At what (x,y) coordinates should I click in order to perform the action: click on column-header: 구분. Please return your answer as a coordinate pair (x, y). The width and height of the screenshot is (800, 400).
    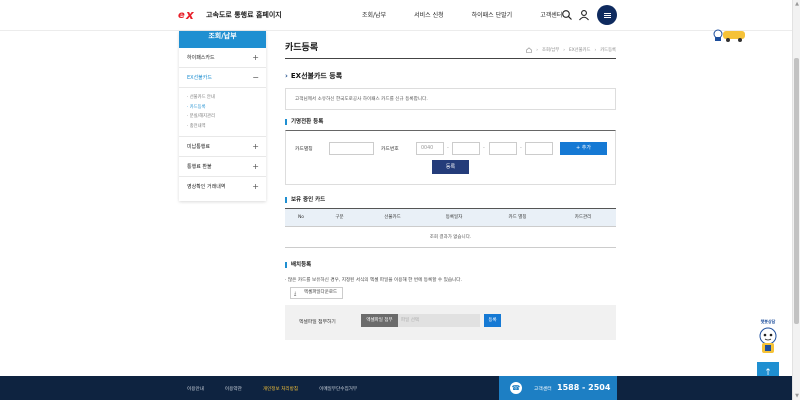
    Looking at the image, I should click on (339, 217).